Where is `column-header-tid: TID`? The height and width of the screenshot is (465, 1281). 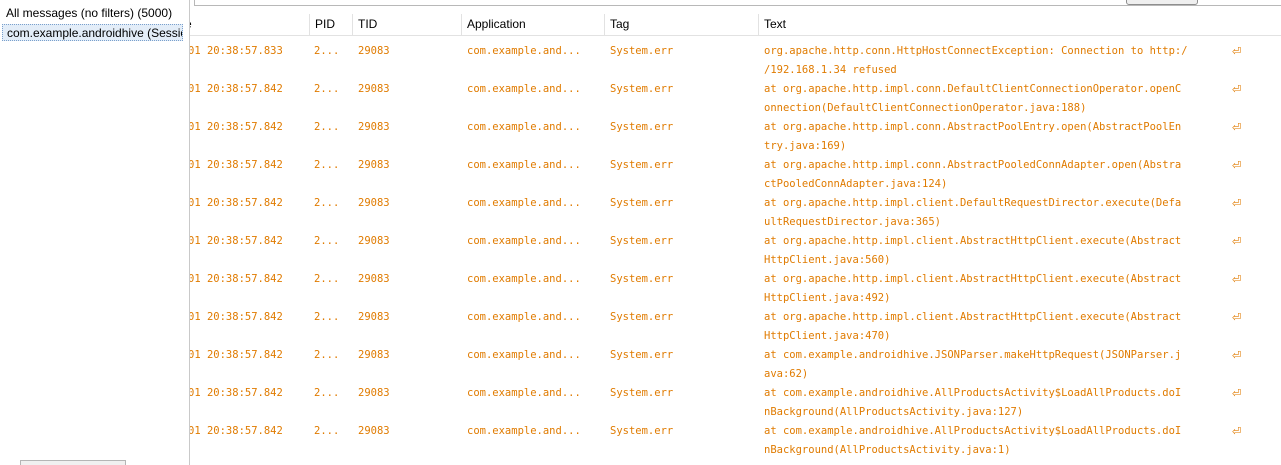
column-header-tid: TID is located at coordinates (407, 24).